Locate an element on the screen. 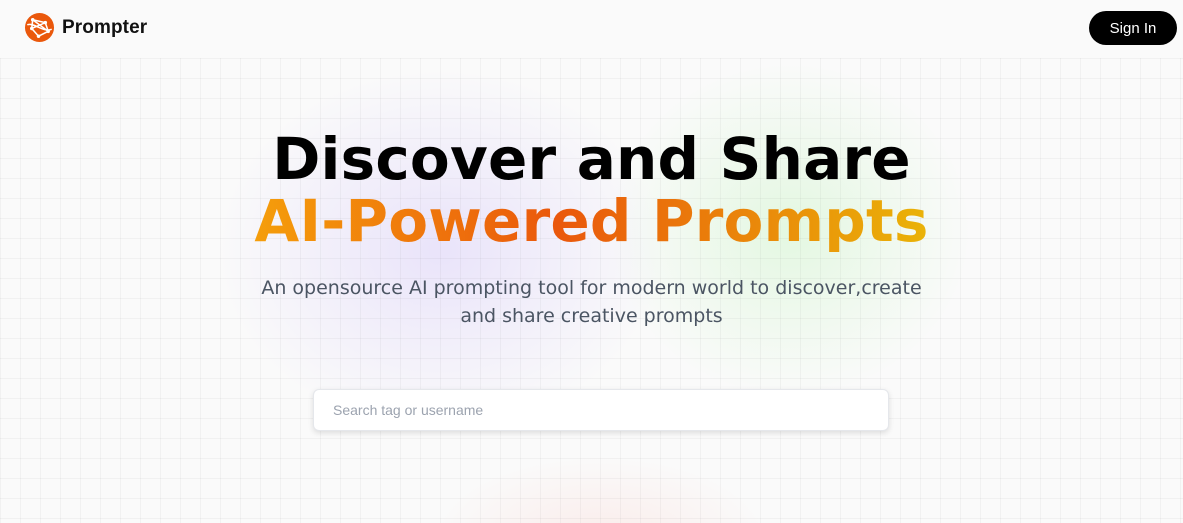  headline-line-1: Discover and Share is located at coordinates (591, 159).